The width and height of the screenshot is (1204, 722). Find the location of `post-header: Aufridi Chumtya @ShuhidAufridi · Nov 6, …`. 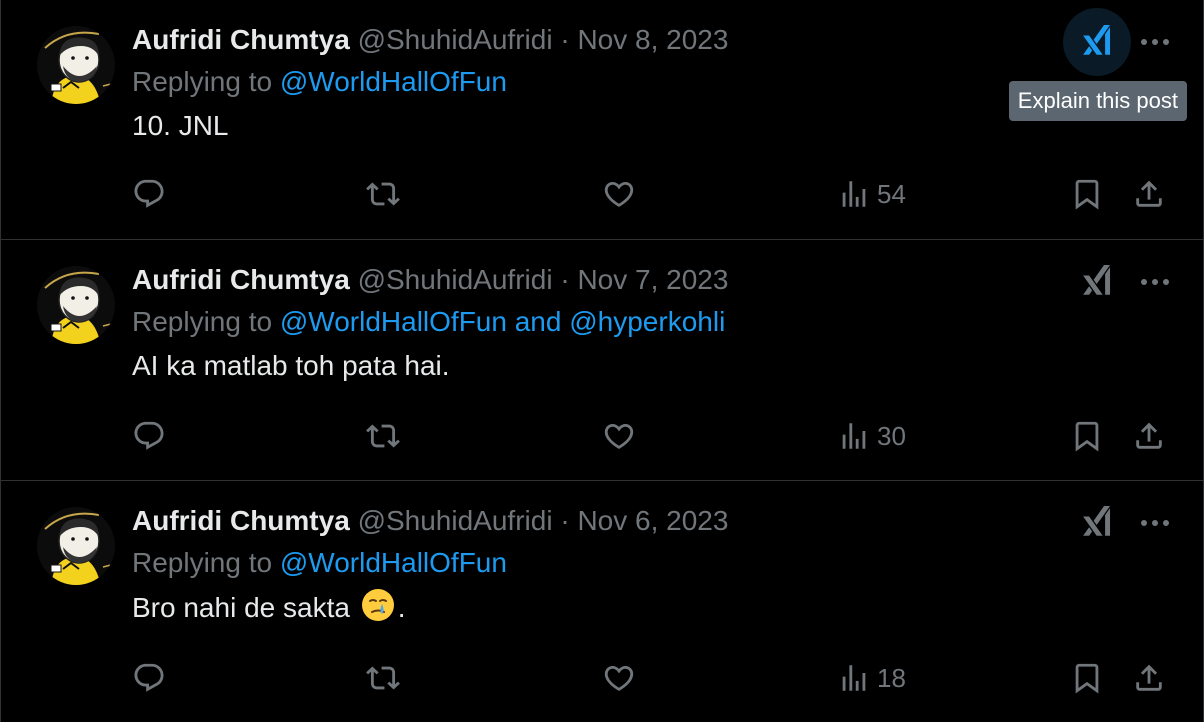

post-header: Aufridi Chumtya @ShuhidAufridi · Nov 6, … is located at coordinates (653, 522).